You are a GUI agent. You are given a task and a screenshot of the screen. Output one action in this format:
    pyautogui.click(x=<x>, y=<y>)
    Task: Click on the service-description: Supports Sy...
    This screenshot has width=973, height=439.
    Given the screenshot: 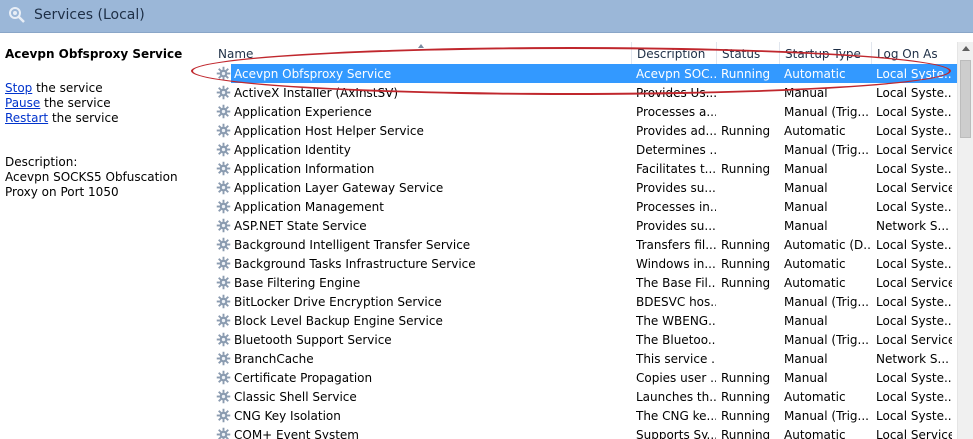 What is the action you would take?
    pyautogui.click(x=676, y=433)
    